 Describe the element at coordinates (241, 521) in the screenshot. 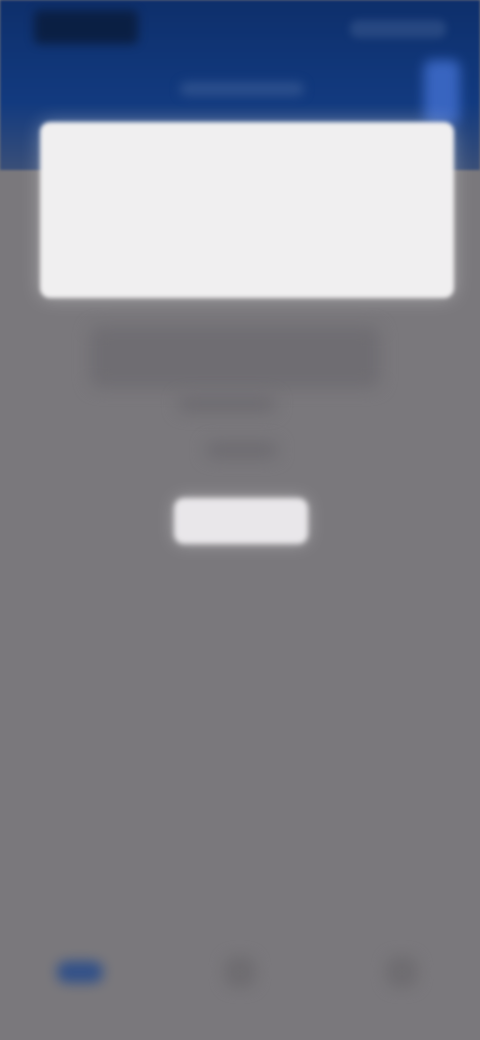

I see `primary-button` at that location.